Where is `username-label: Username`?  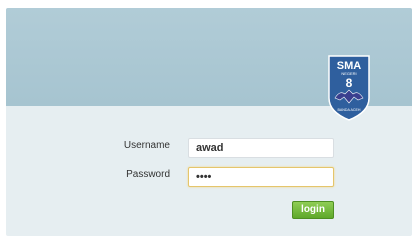 username-label: Username is located at coordinates (146, 145).